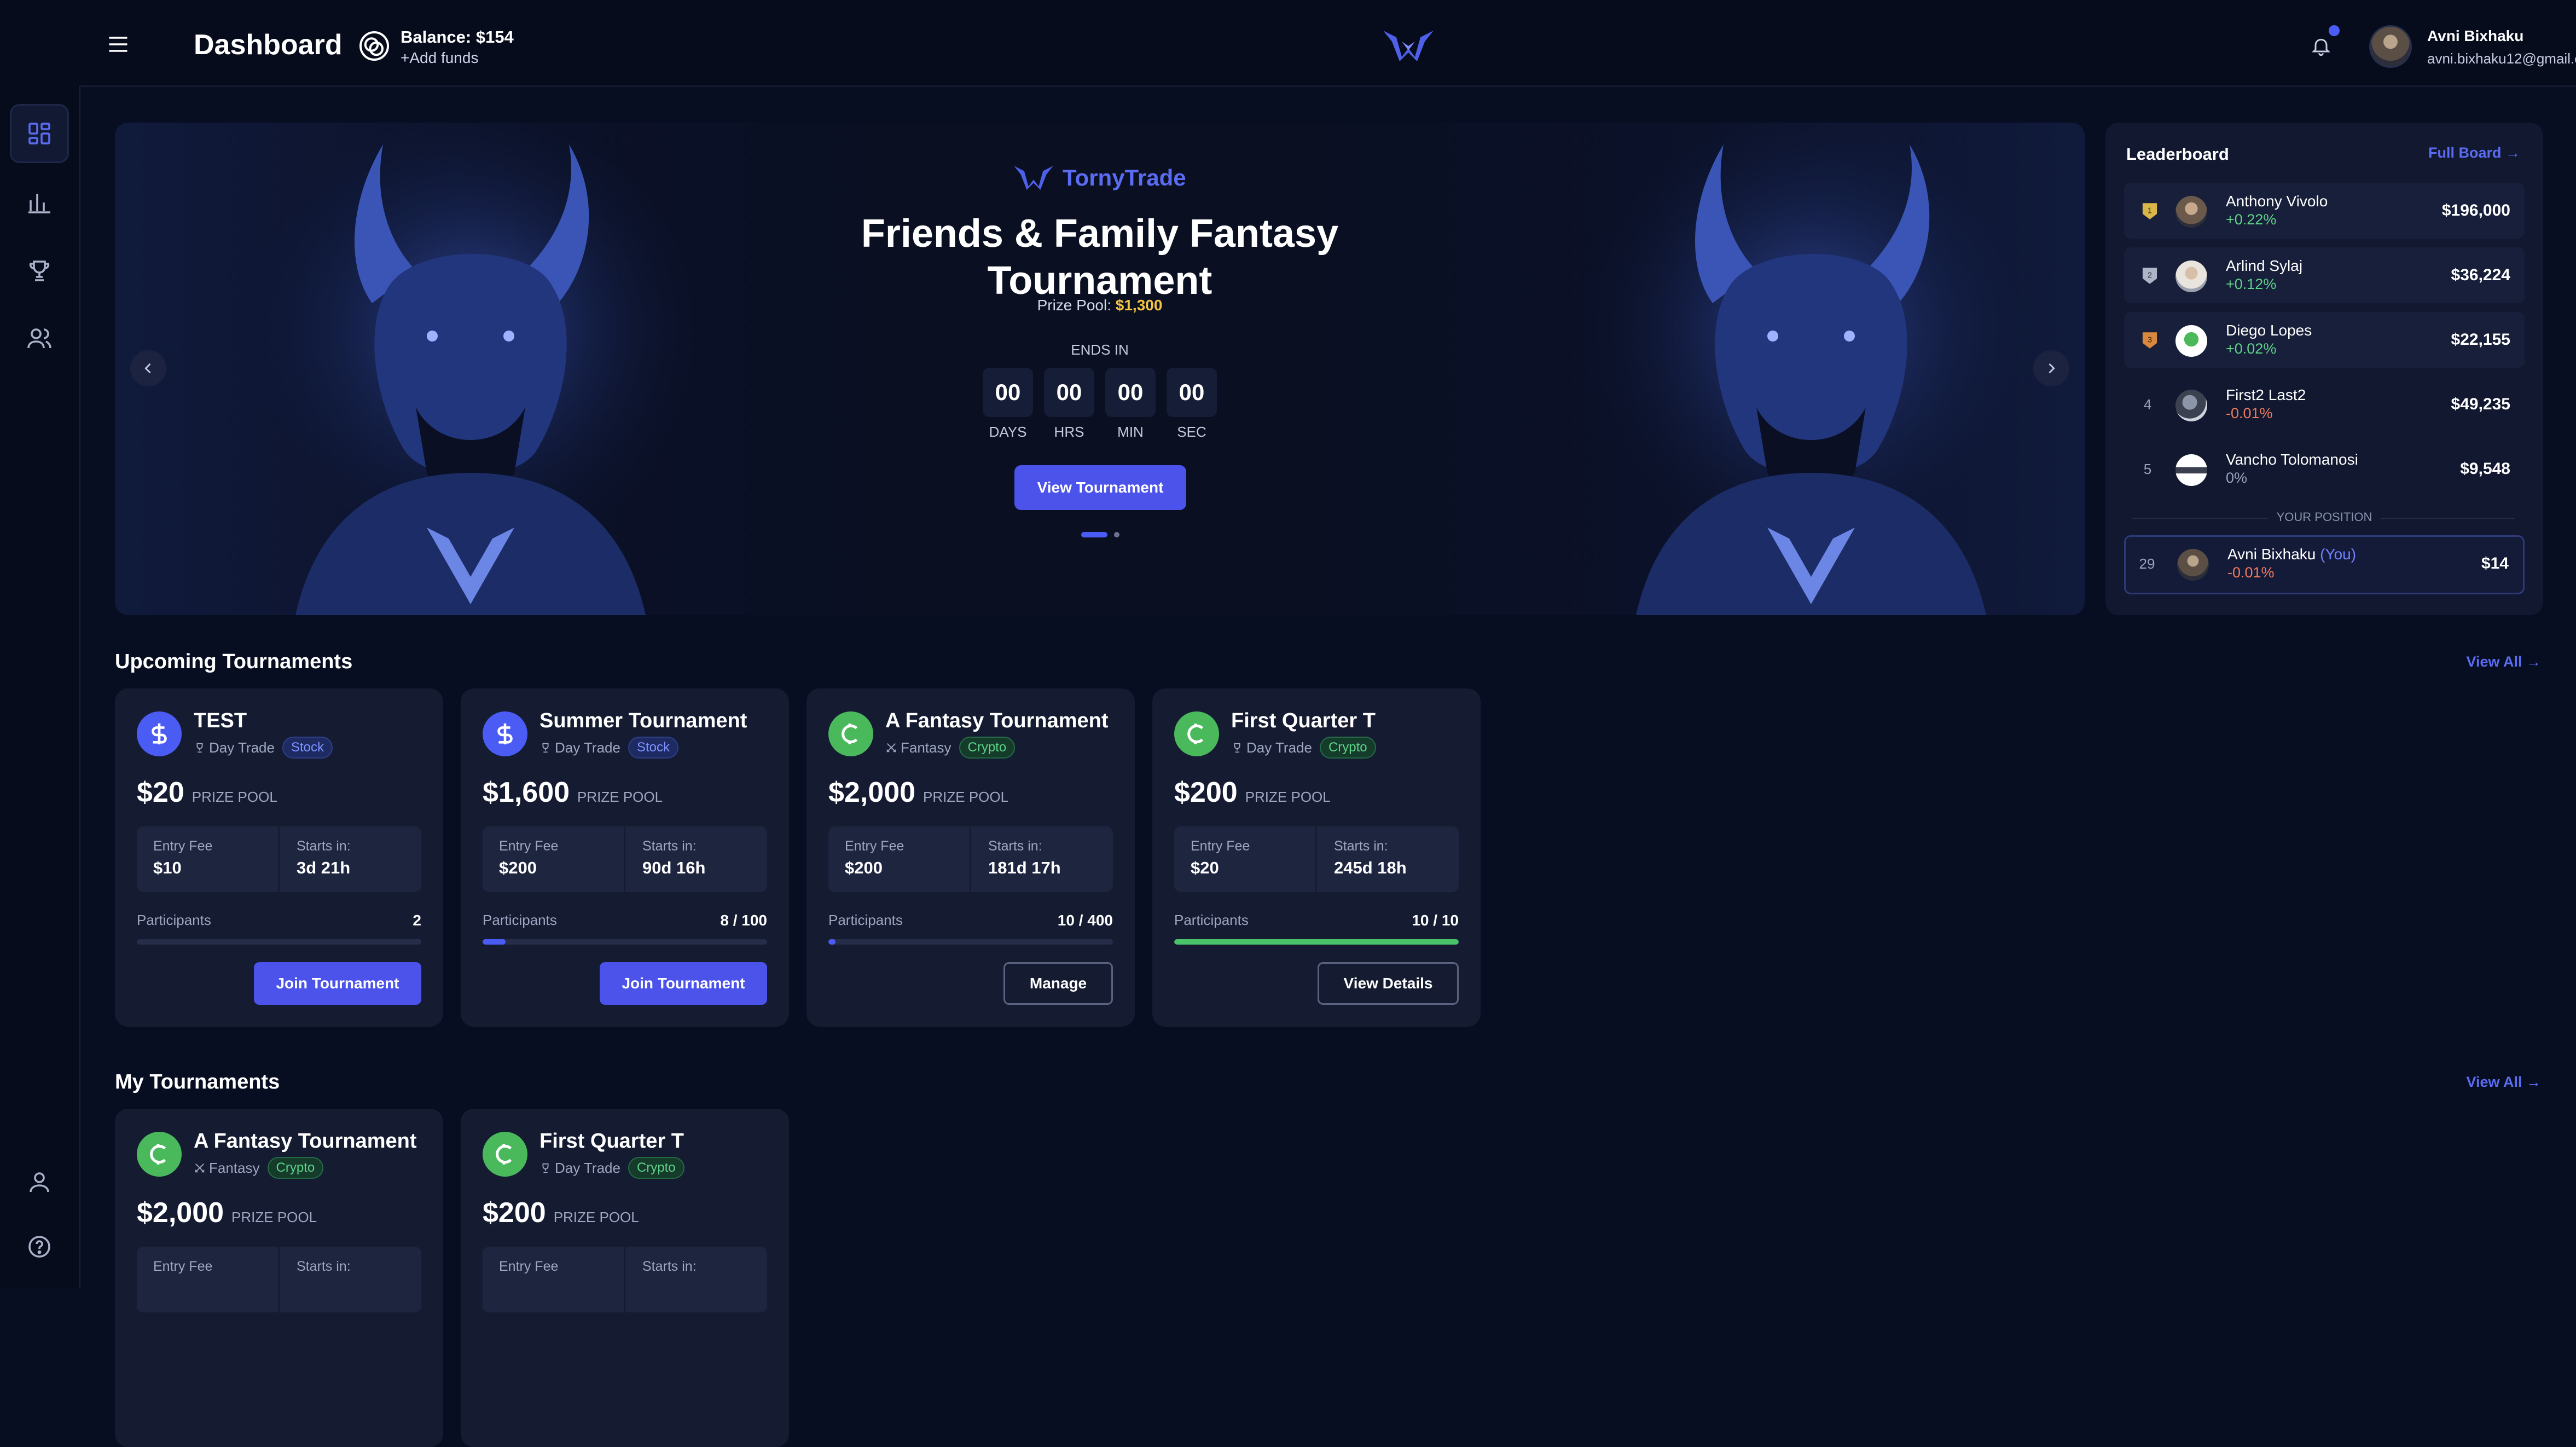 This screenshot has width=2576, height=1447. Describe the element at coordinates (1100, 487) in the screenshot. I see `view-tournament-button: View Tournament` at that location.